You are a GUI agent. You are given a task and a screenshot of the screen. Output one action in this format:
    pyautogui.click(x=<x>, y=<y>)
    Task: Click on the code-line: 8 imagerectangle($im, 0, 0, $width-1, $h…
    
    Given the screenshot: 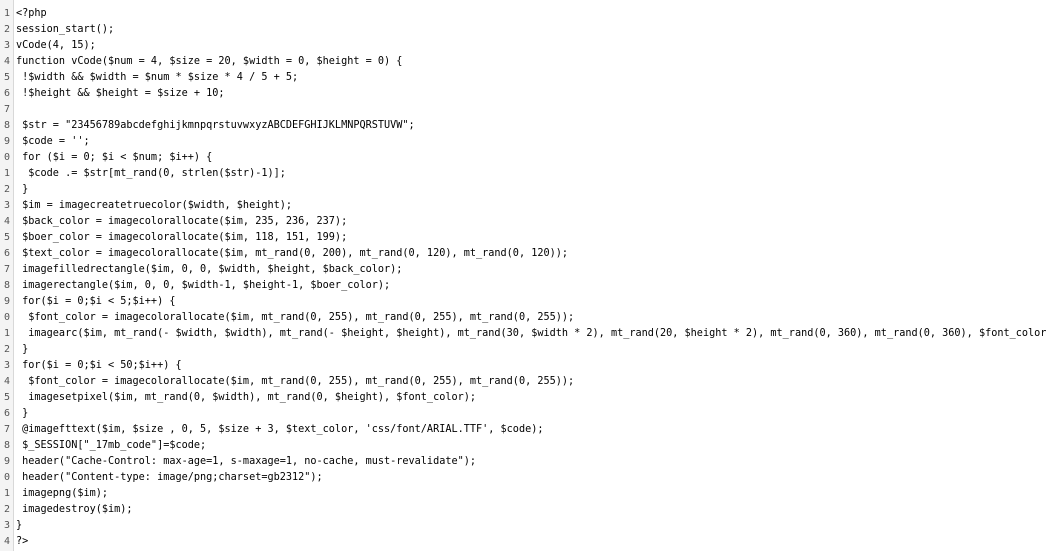 What is the action you would take?
    pyautogui.click(x=523, y=286)
    